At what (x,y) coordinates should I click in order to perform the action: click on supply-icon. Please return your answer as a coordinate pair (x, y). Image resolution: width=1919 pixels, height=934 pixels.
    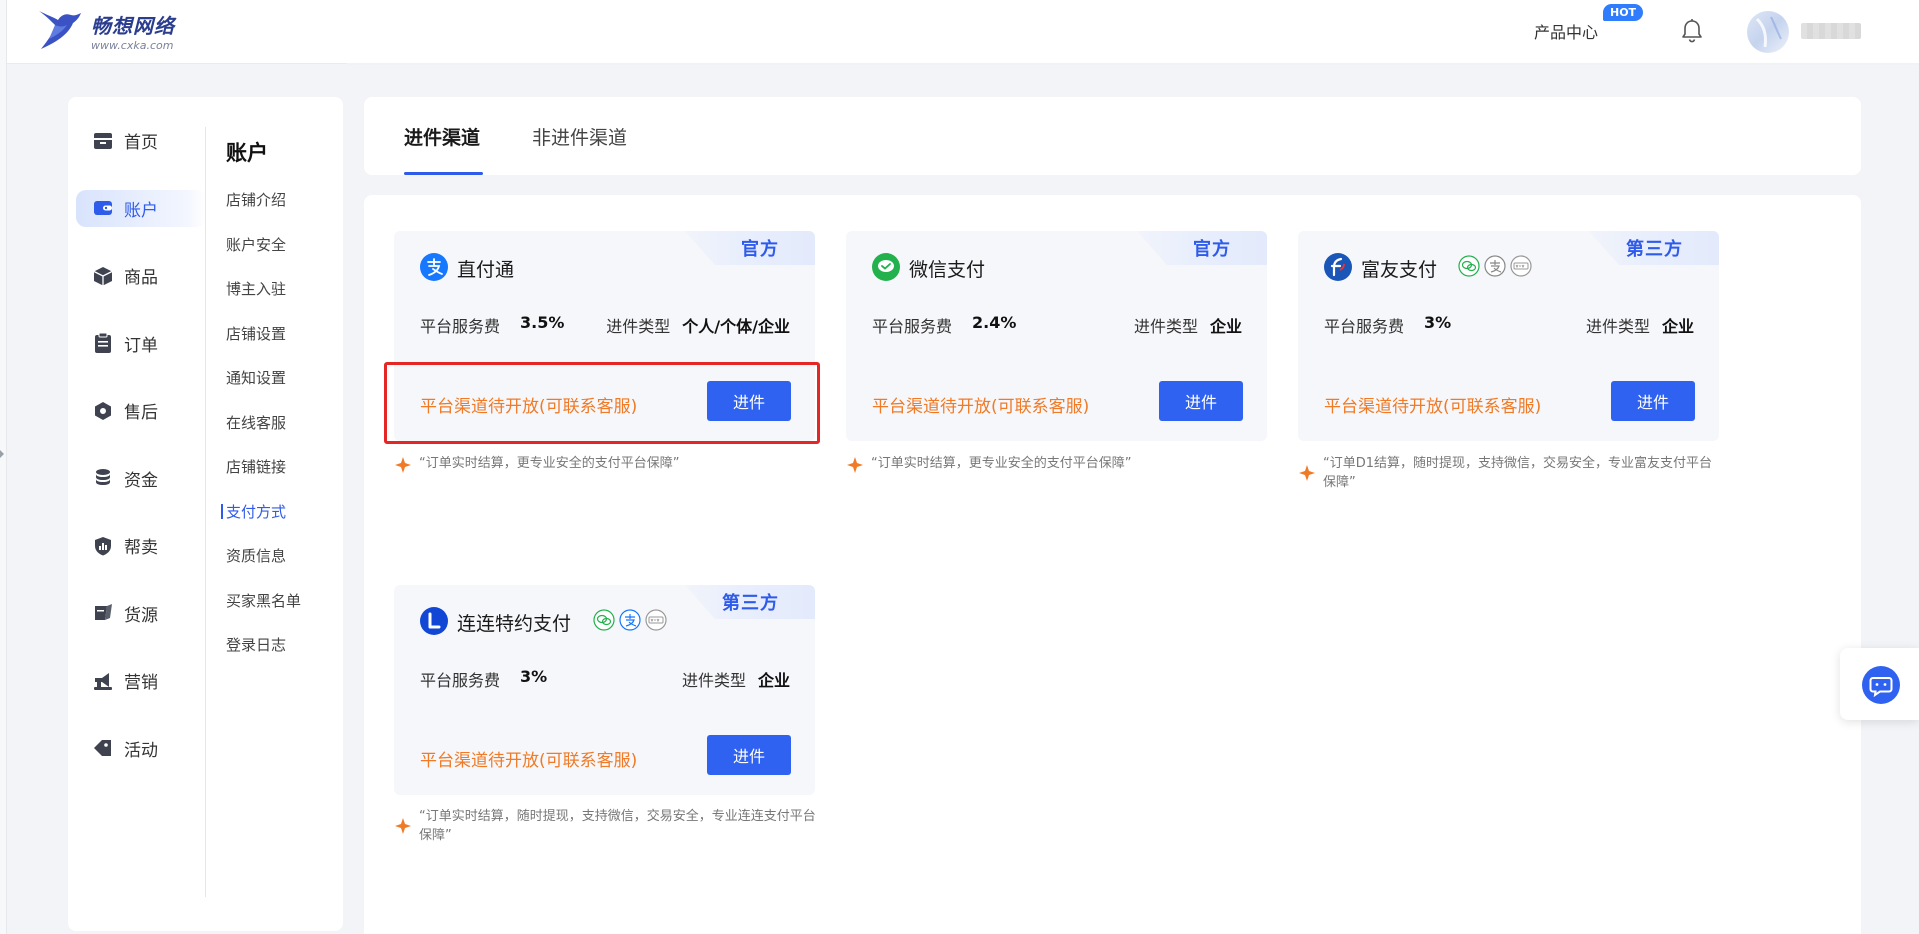
    Looking at the image, I should click on (103, 612).